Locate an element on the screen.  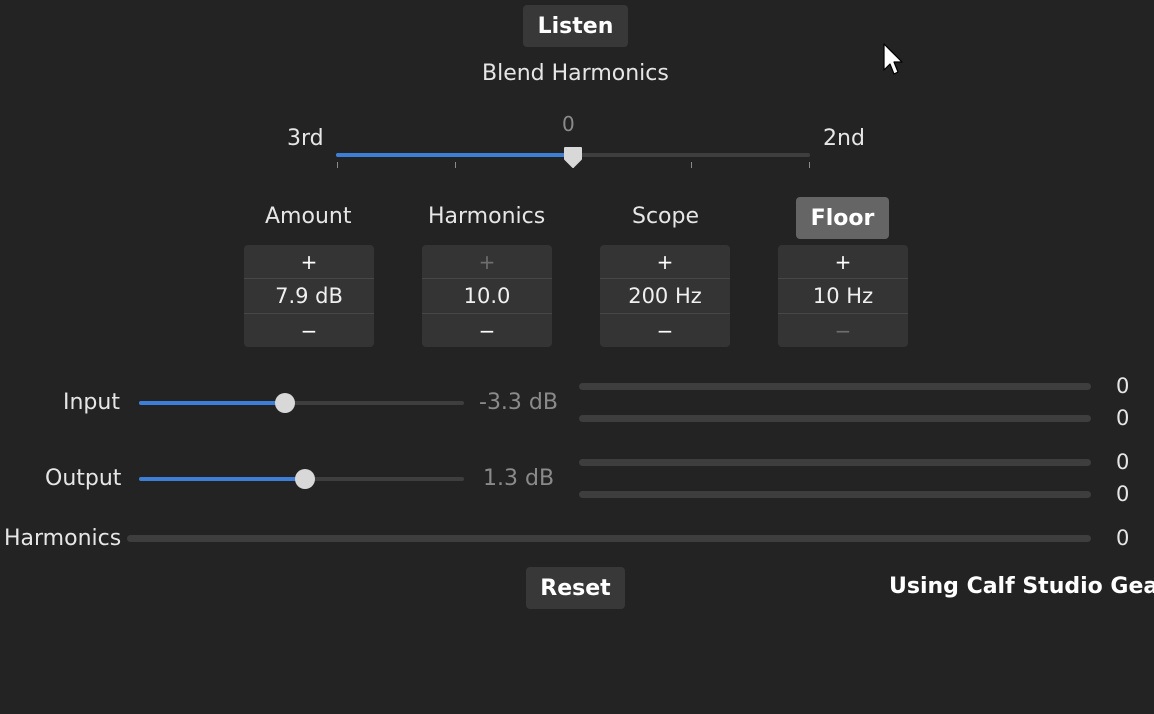
input-right-level-value: 0 is located at coordinates (1123, 418).